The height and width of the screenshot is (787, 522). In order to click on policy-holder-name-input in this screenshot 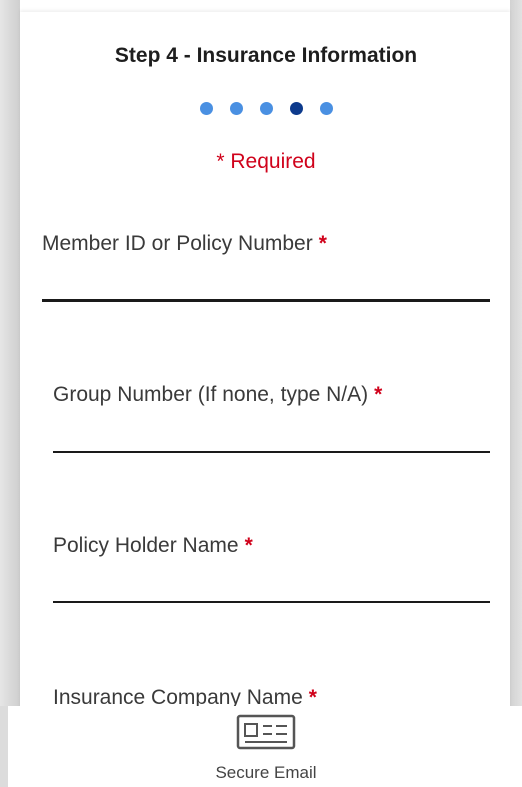, I will do `click(271, 602)`.